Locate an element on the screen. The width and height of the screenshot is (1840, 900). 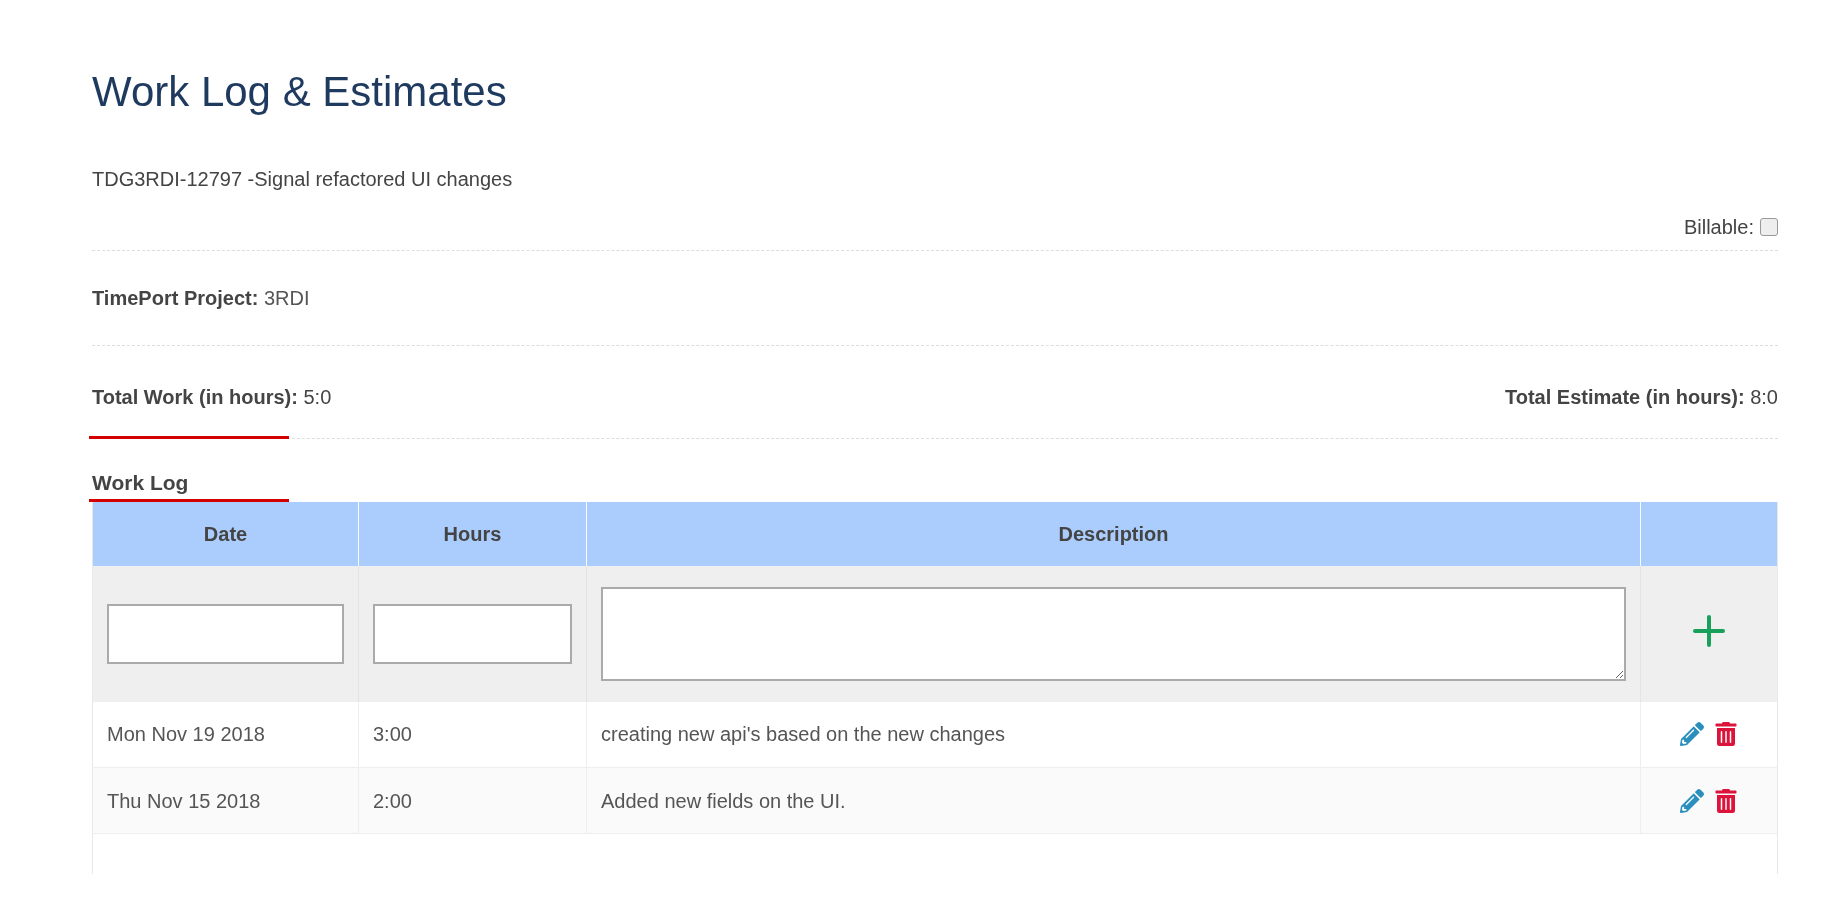
hours-cell: 3:00 is located at coordinates (392, 734).